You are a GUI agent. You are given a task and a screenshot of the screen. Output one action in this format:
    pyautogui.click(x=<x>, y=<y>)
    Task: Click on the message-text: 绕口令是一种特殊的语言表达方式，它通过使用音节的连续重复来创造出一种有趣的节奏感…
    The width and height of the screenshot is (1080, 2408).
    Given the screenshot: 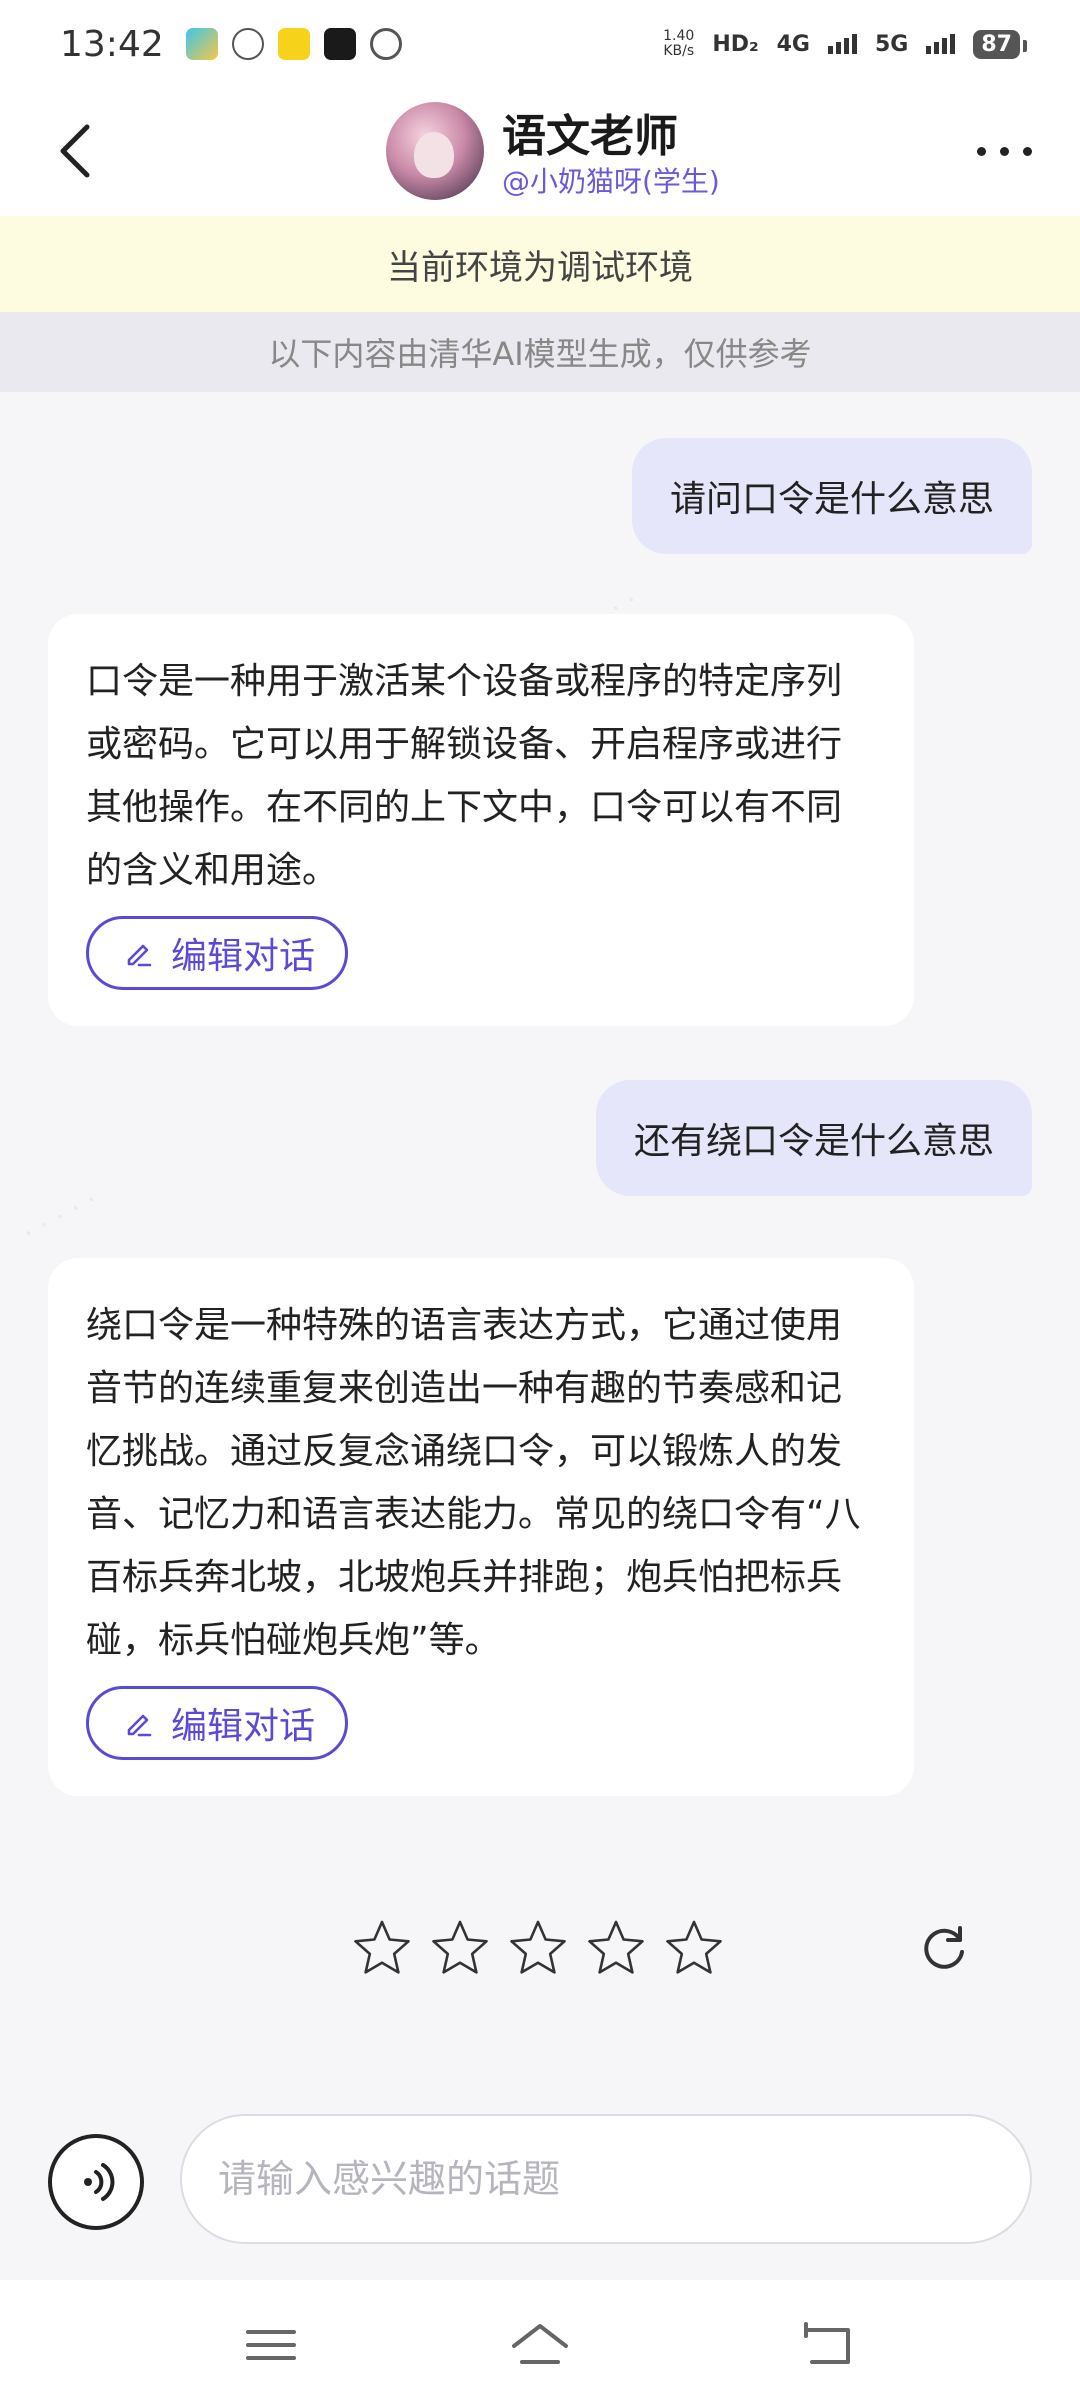 What is the action you would take?
    pyautogui.click(x=473, y=1483)
    